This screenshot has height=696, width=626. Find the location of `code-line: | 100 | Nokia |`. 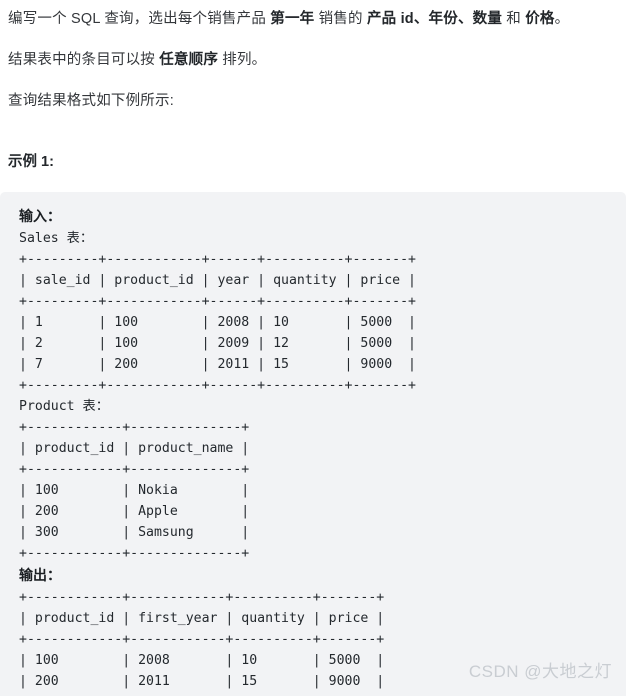

code-line: | 100 | Nokia | is located at coordinates (134, 491).